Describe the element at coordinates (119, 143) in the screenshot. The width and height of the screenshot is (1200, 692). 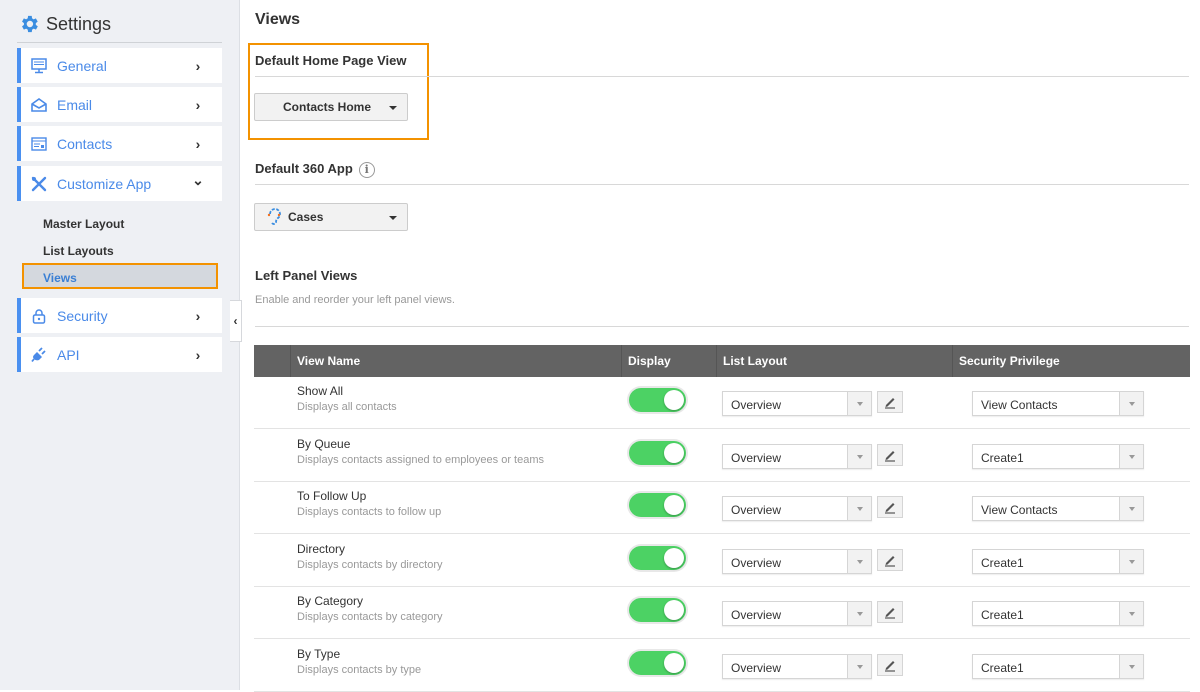
I see `sidebar-item-contacts: Contacts ›` at that location.